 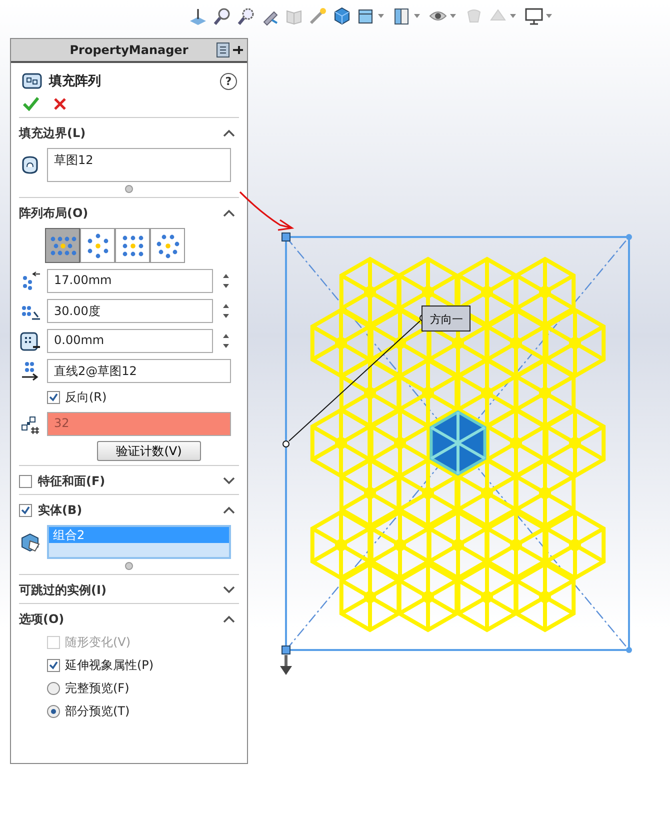 I want to click on input-field: 30.00度, so click(x=130, y=311).